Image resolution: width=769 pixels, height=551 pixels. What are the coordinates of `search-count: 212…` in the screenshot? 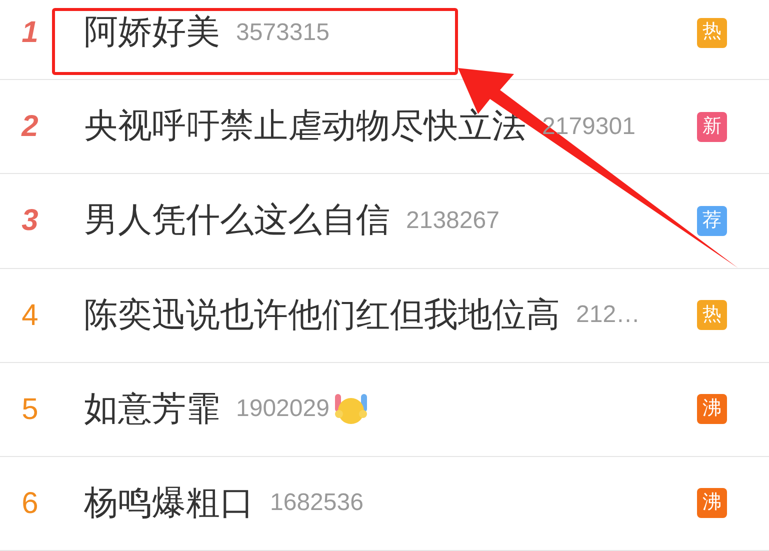 It's located at (608, 315).